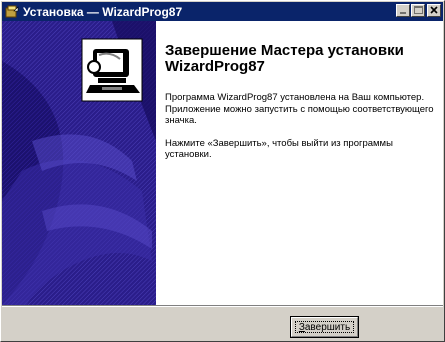 The width and height of the screenshot is (445, 342). I want to click on setup-icon, so click(12, 11).